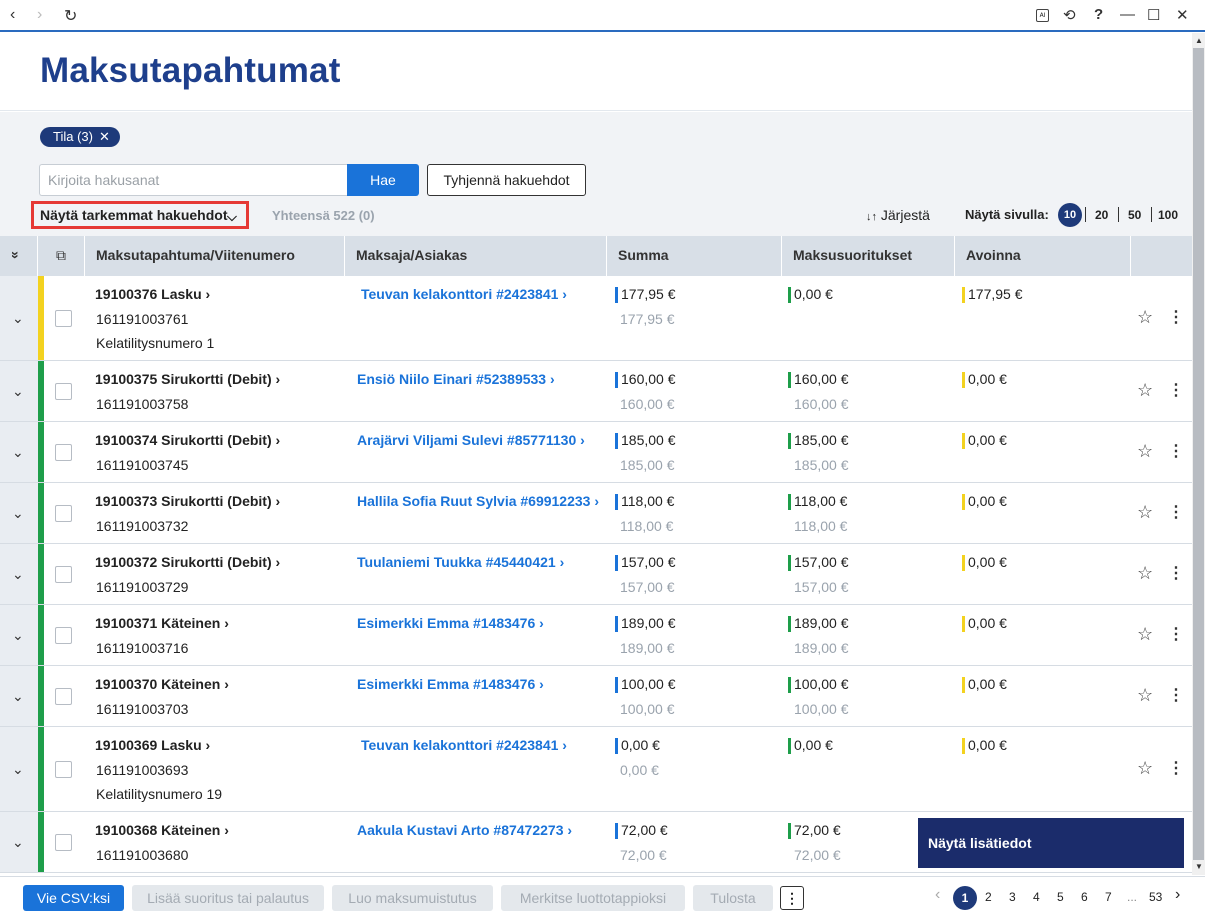 The width and height of the screenshot is (1205, 915). Describe the element at coordinates (104, 136) in the screenshot. I see `chip-close-icon: ✕` at that location.